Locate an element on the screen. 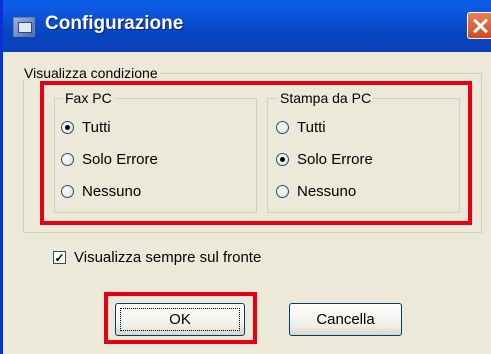  cancel-button-label: Cancella is located at coordinates (345, 319).